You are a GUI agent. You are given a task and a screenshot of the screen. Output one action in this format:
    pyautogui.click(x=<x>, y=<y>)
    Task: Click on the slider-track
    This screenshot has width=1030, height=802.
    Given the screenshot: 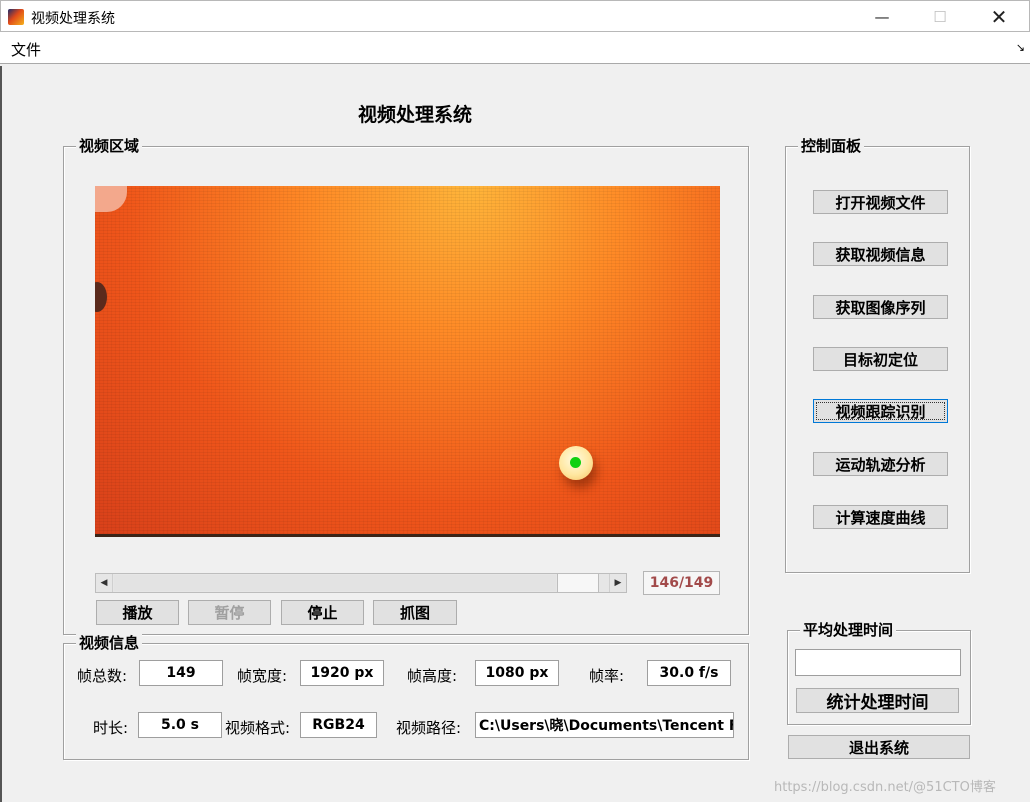 What is the action you would take?
    pyautogui.click(x=335, y=583)
    